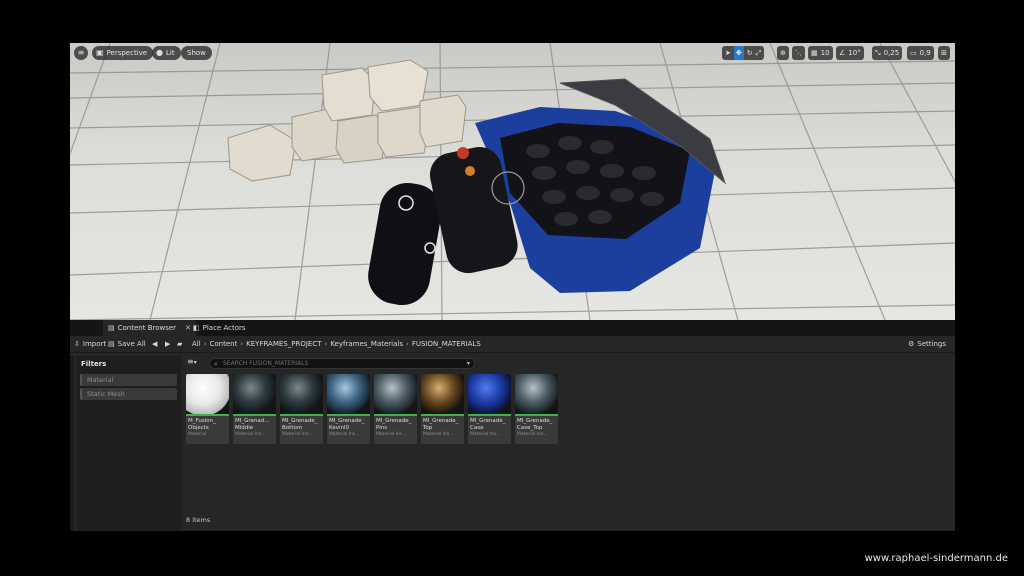 This screenshot has height=576, width=1024. I want to click on scale-snap-icon: ⤡, so click(878, 53).